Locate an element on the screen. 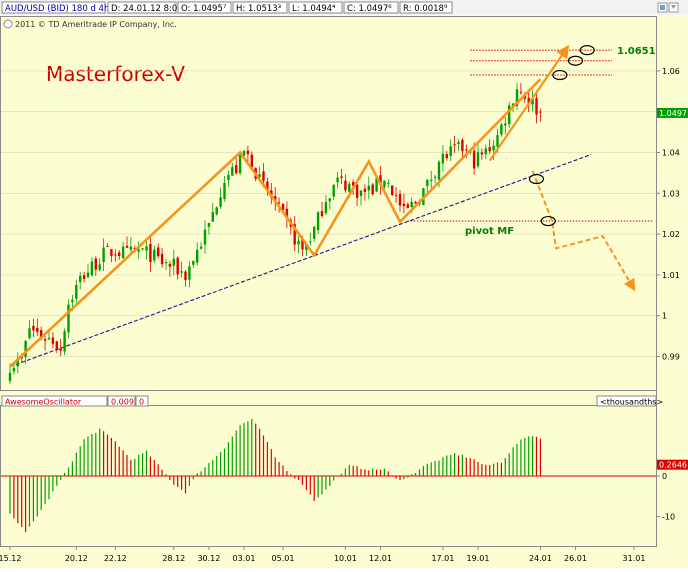 Image resolution: width=688 pixels, height=572 pixels. time-tick-label: 17.01 is located at coordinates (442, 558).